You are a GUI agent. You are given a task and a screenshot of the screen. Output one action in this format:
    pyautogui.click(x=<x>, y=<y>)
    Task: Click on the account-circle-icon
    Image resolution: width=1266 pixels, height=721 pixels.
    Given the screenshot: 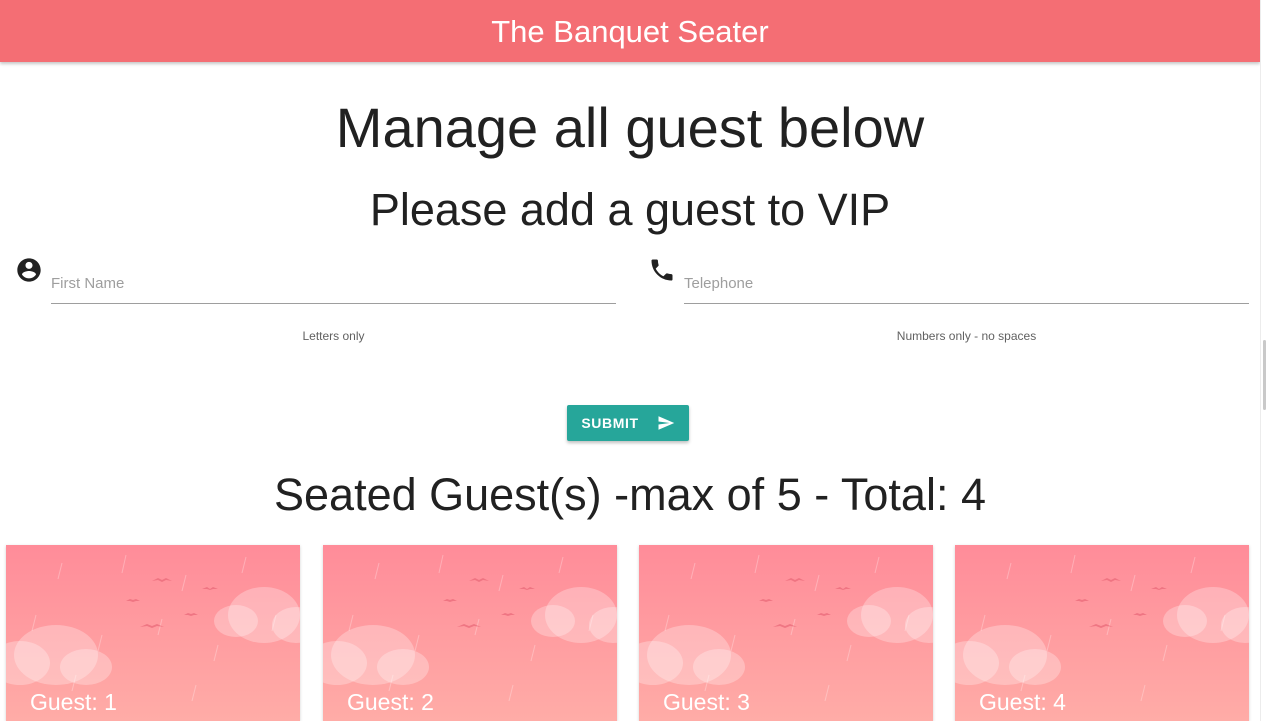 What is the action you would take?
    pyautogui.click(x=29, y=270)
    